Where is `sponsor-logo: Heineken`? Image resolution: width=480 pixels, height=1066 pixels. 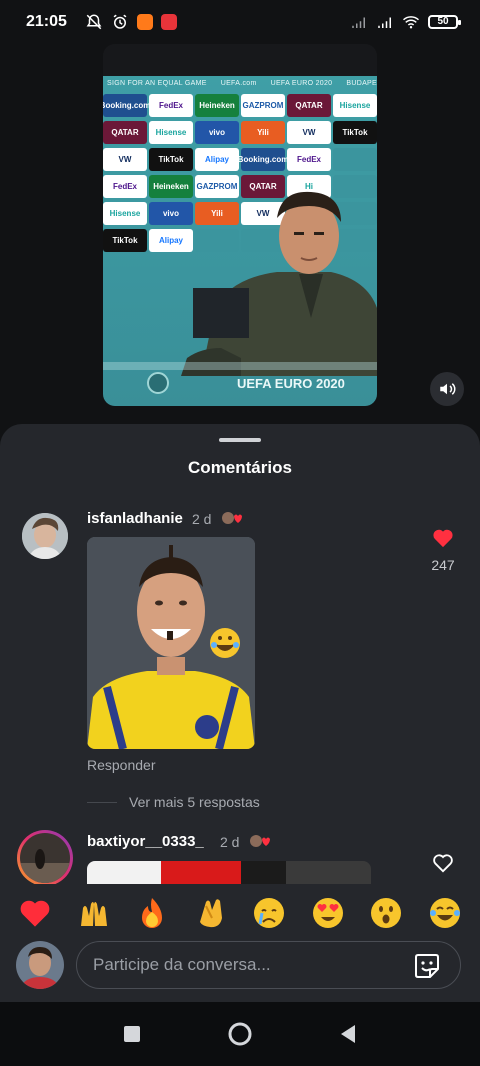 sponsor-logo: Heineken is located at coordinates (217, 105).